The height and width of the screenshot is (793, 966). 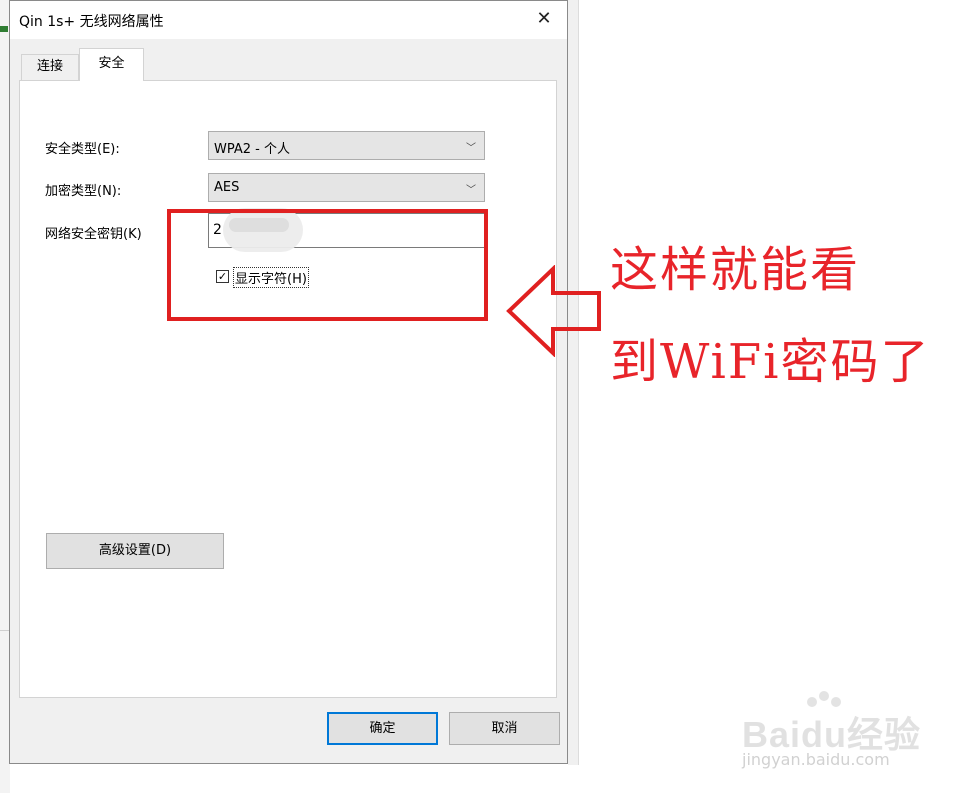 What do you see at coordinates (816, 759) in the screenshot?
I see `watermark-url: jingyan.baidu.com` at bounding box center [816, 759].